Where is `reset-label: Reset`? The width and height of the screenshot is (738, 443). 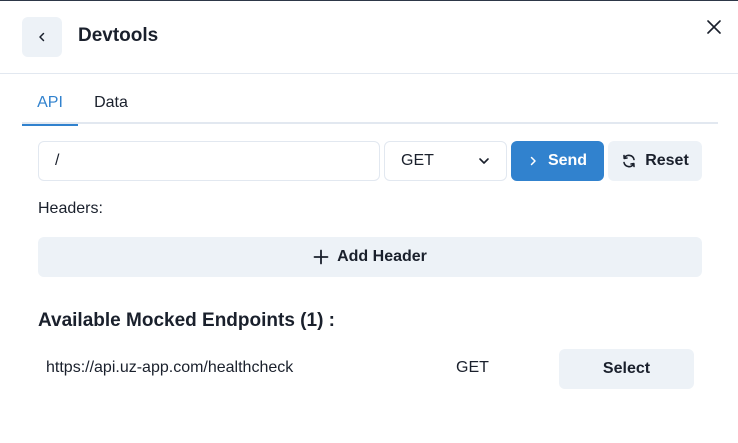
reset-label: Reset is located at coordinates (667, 160).